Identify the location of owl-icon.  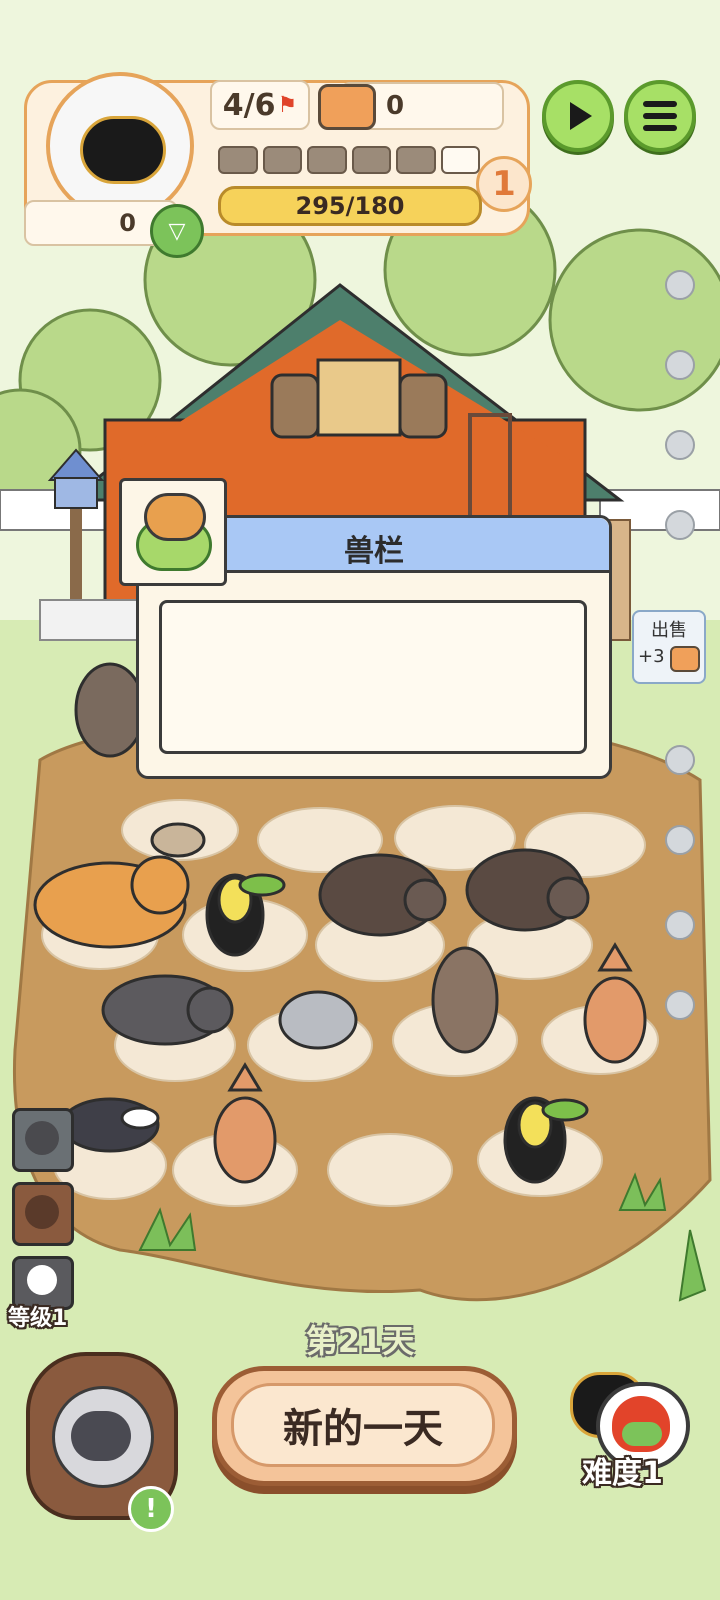
(110, 710).